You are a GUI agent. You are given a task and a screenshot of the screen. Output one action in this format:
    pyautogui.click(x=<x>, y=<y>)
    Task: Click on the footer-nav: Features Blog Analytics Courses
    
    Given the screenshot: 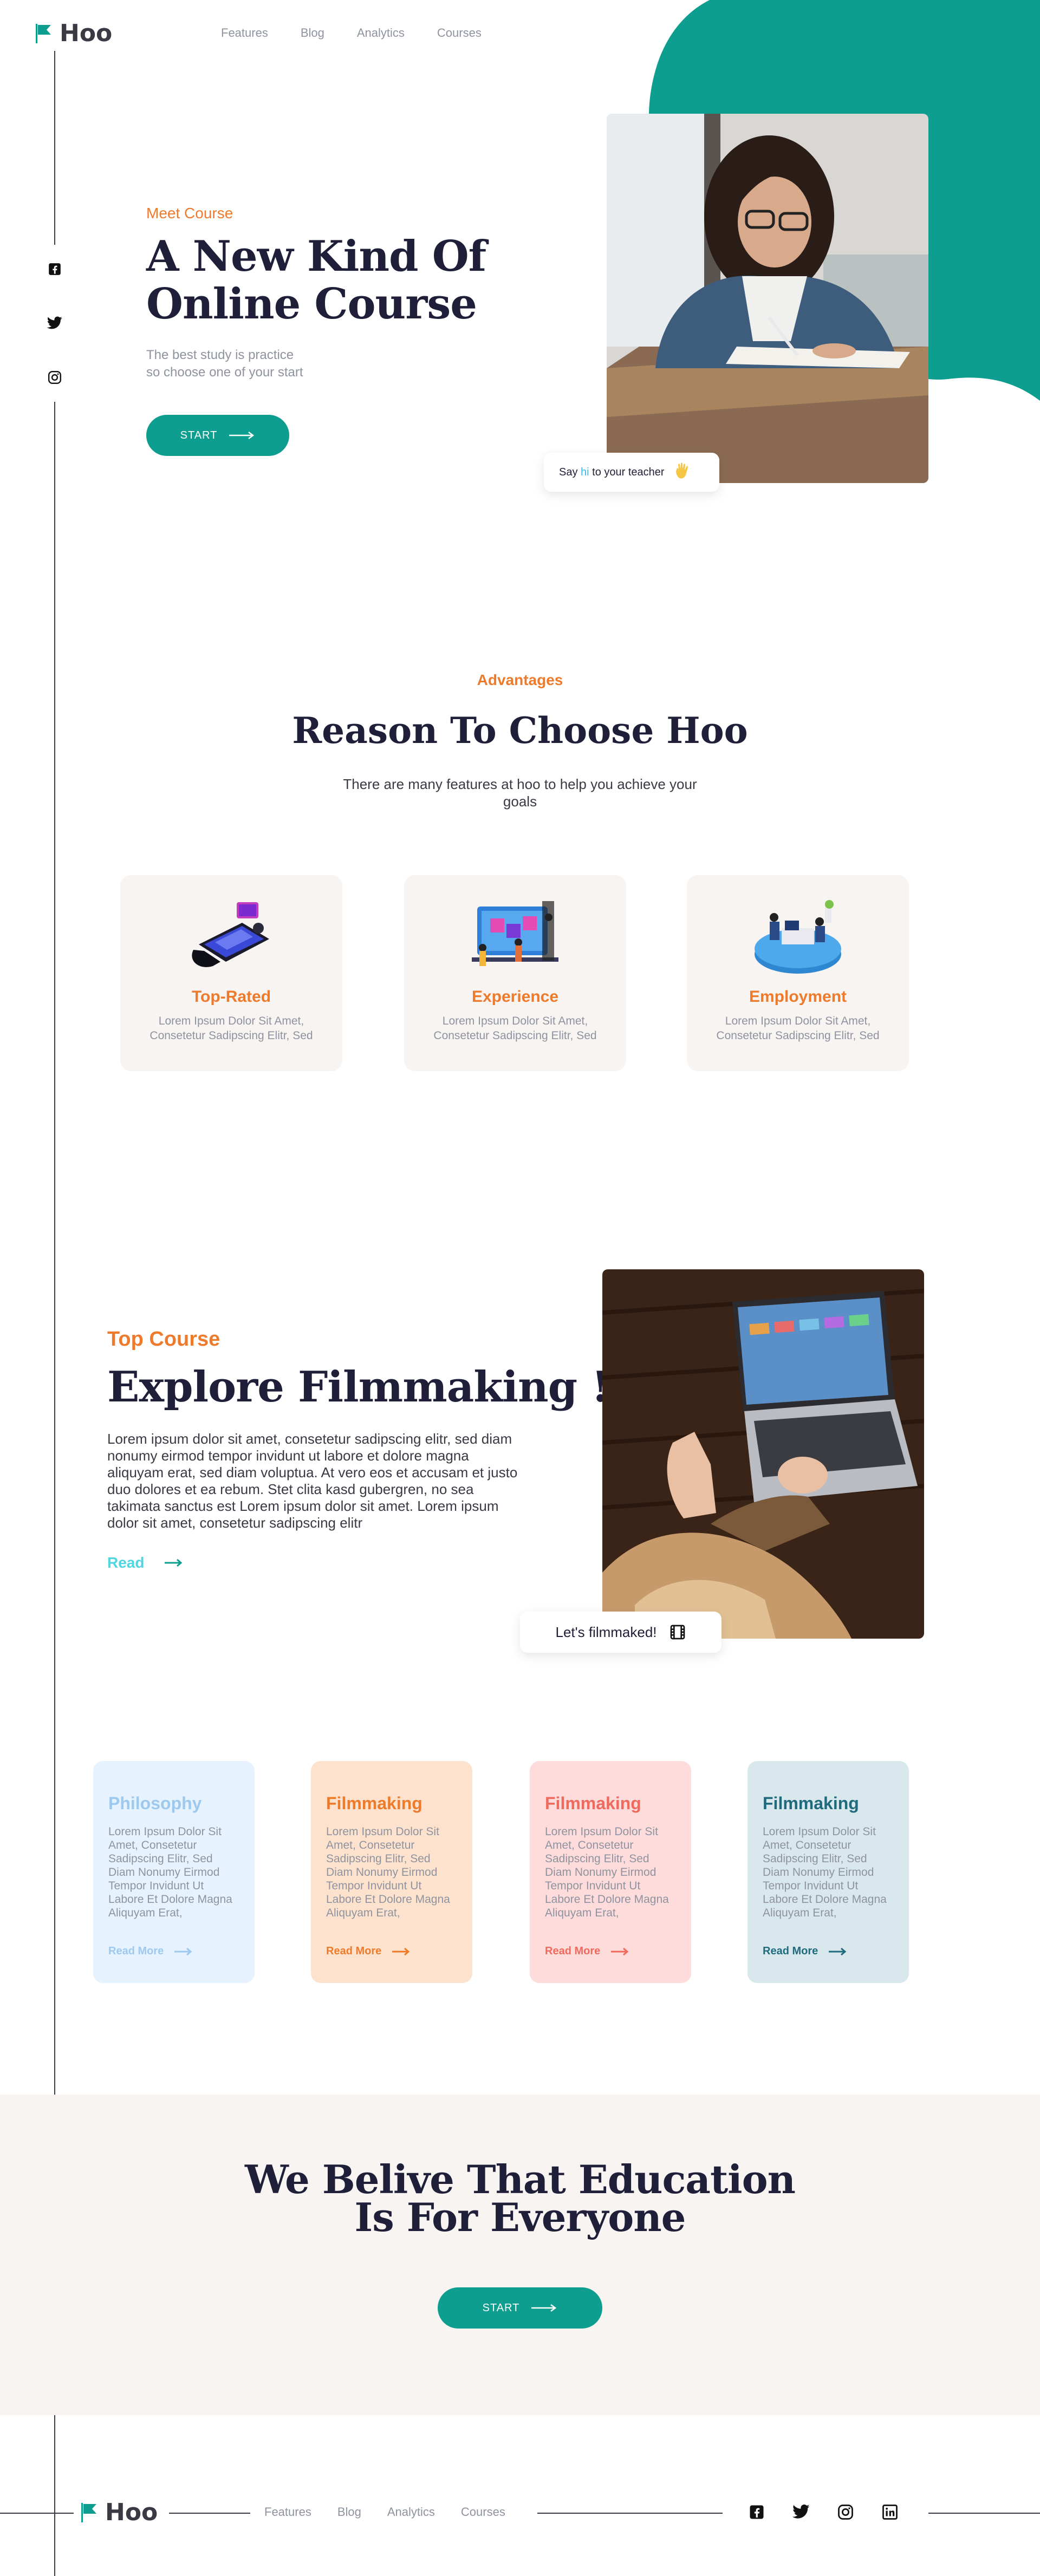 What is the action you would take?
    pyautogui.click(x=384, y=2512)
    